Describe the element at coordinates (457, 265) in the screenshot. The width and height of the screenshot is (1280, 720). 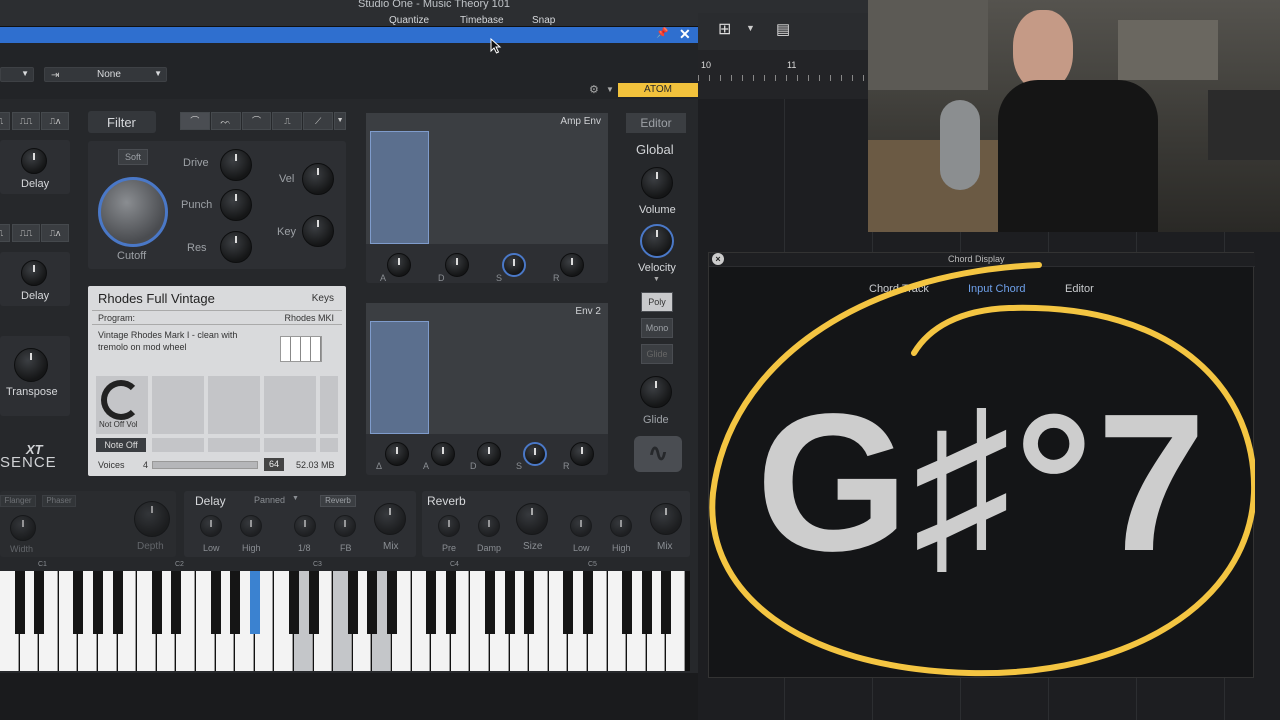
I see `amp-decay-knob` at that location.